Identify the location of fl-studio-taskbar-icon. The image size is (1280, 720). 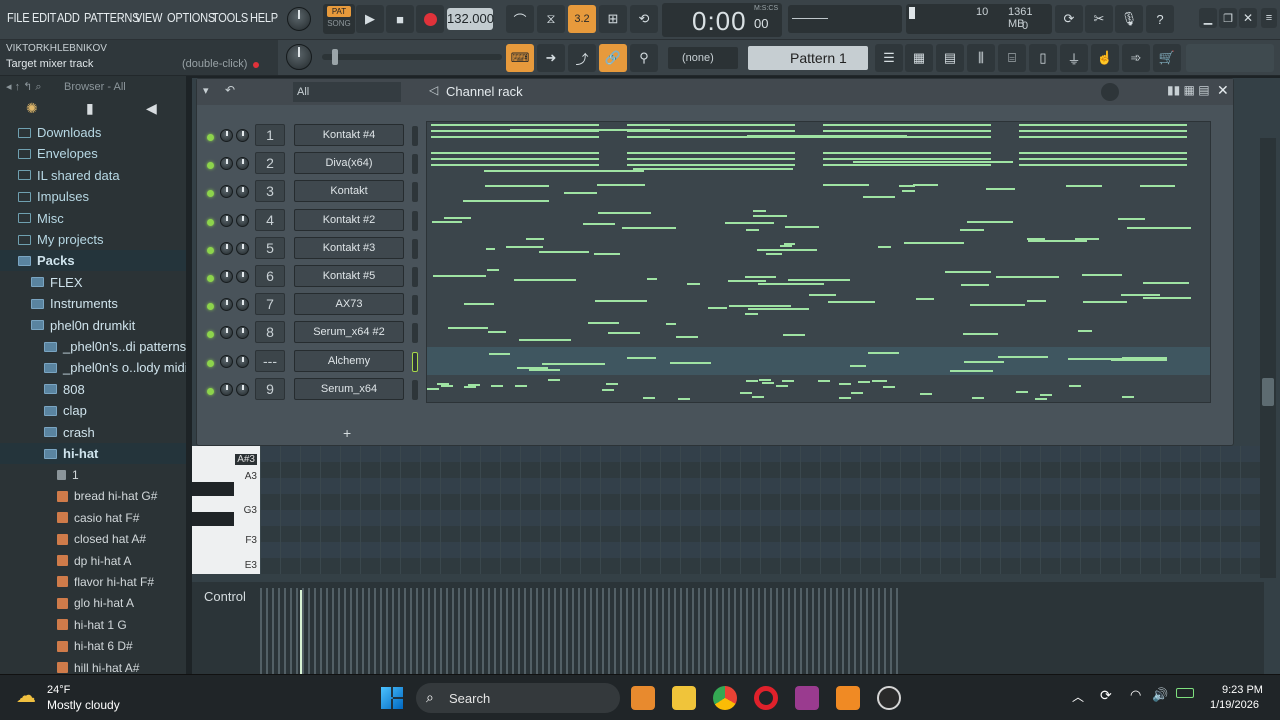
(643, 698).